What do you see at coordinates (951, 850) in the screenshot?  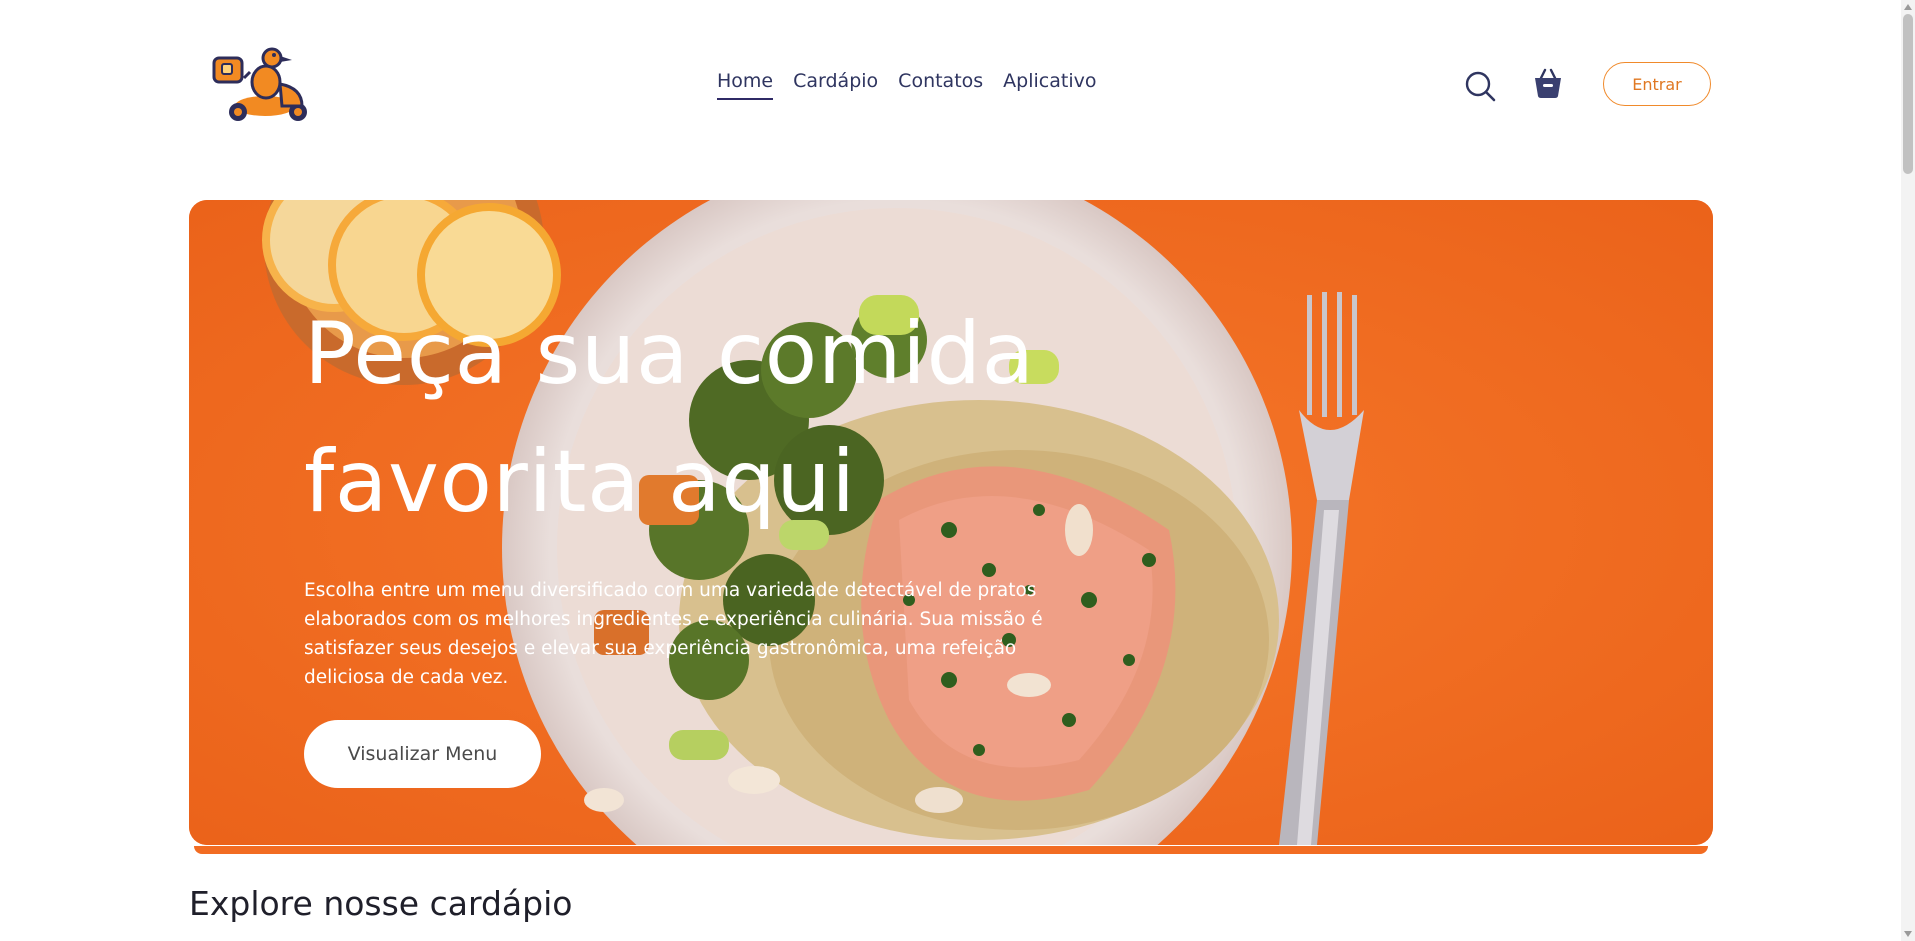 I see `carousel-next-slide` at bounding box center [951, 850].